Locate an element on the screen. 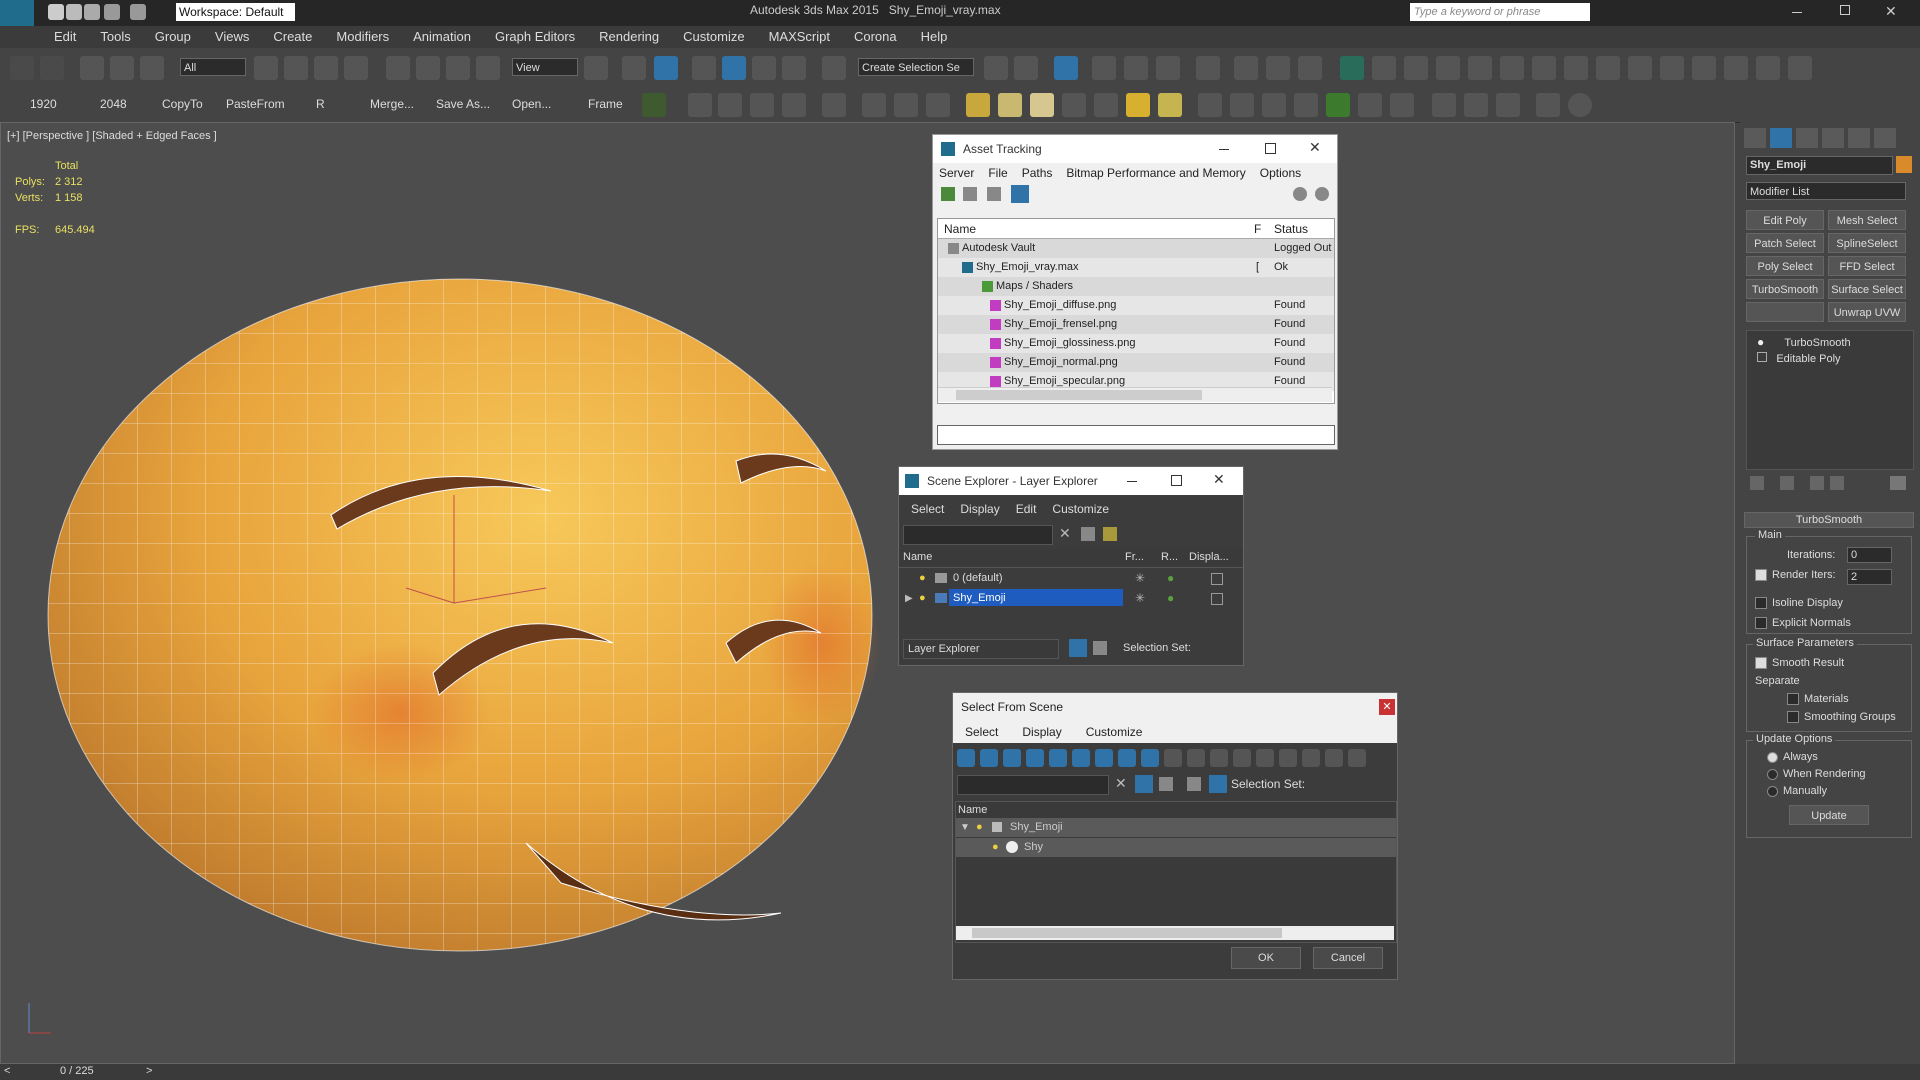 This screenshot has width=1920, height=1080. time-slider-next: > is located at coordinates (149, 1071).